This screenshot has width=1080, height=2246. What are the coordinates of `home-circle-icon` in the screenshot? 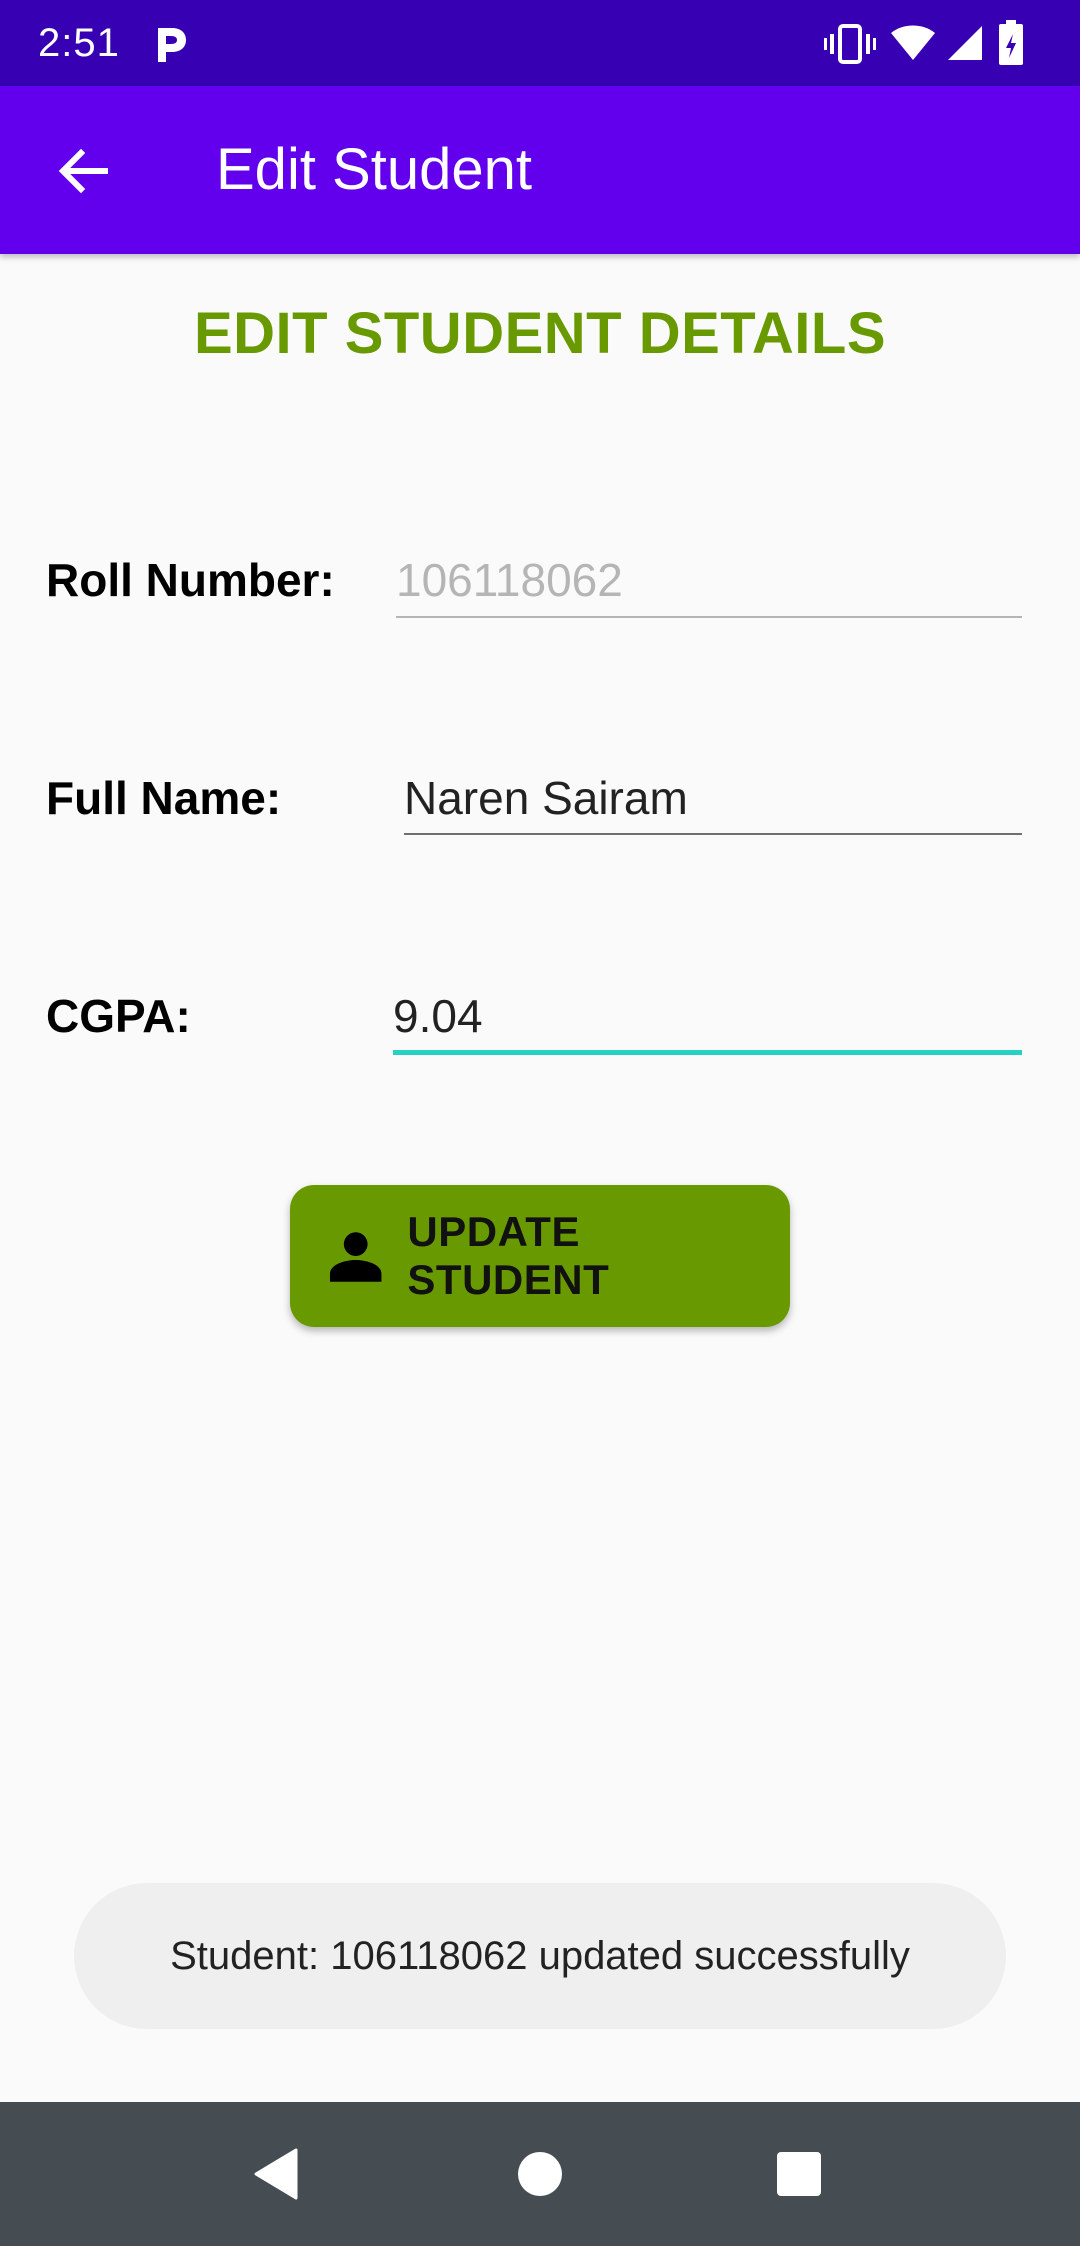 It's located at (540, 2174).